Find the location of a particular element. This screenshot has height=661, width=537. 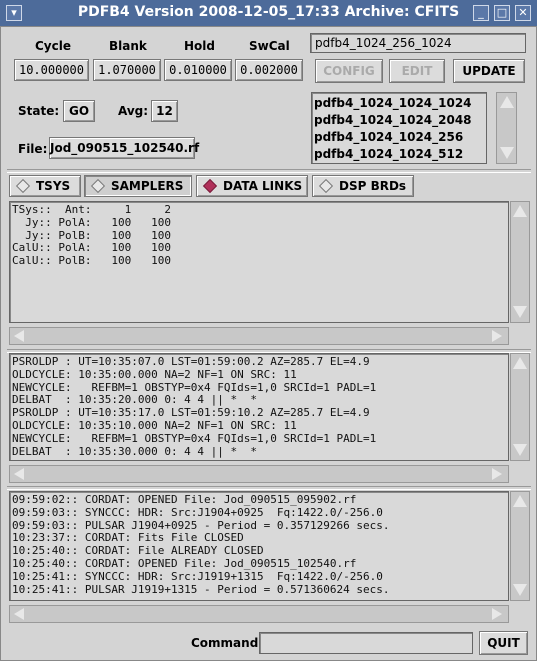

status-hscrollbar is located at coordinates (259, 474).